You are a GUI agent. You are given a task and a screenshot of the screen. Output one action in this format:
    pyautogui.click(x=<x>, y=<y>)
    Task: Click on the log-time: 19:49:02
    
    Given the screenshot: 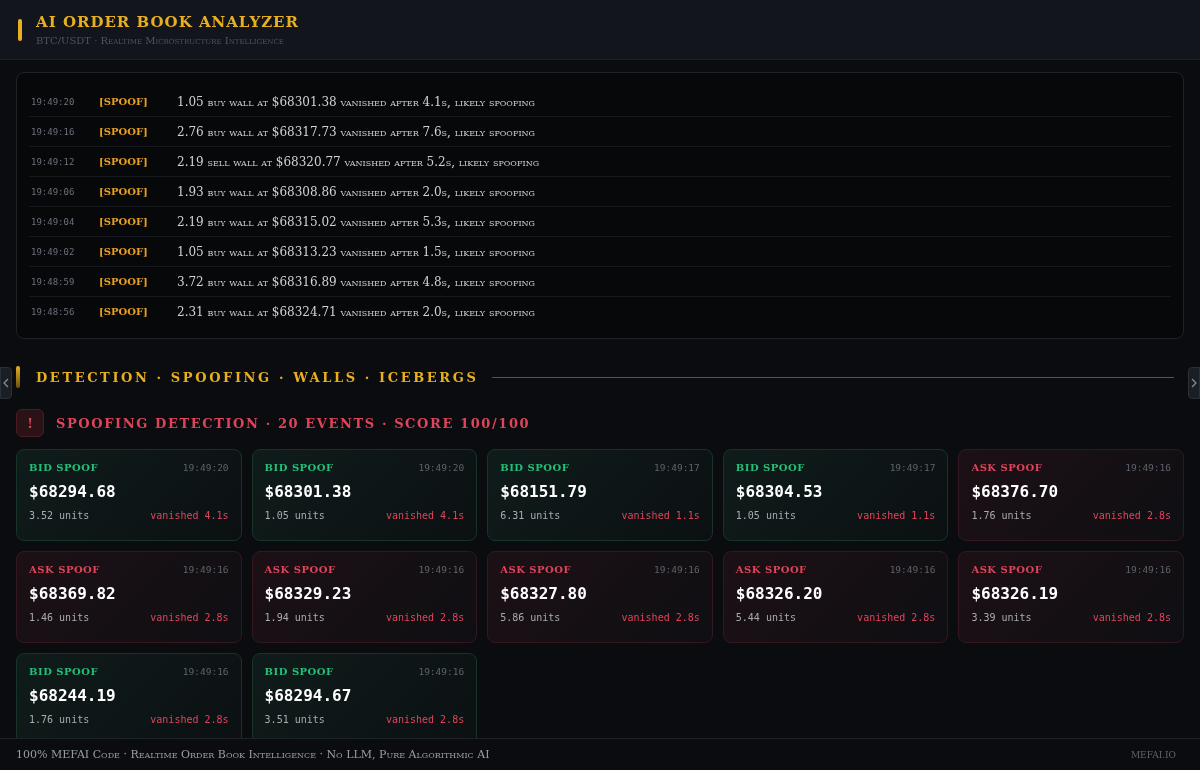 What is the action you would take?
    pyautogui.click(x=53, y=251)
    